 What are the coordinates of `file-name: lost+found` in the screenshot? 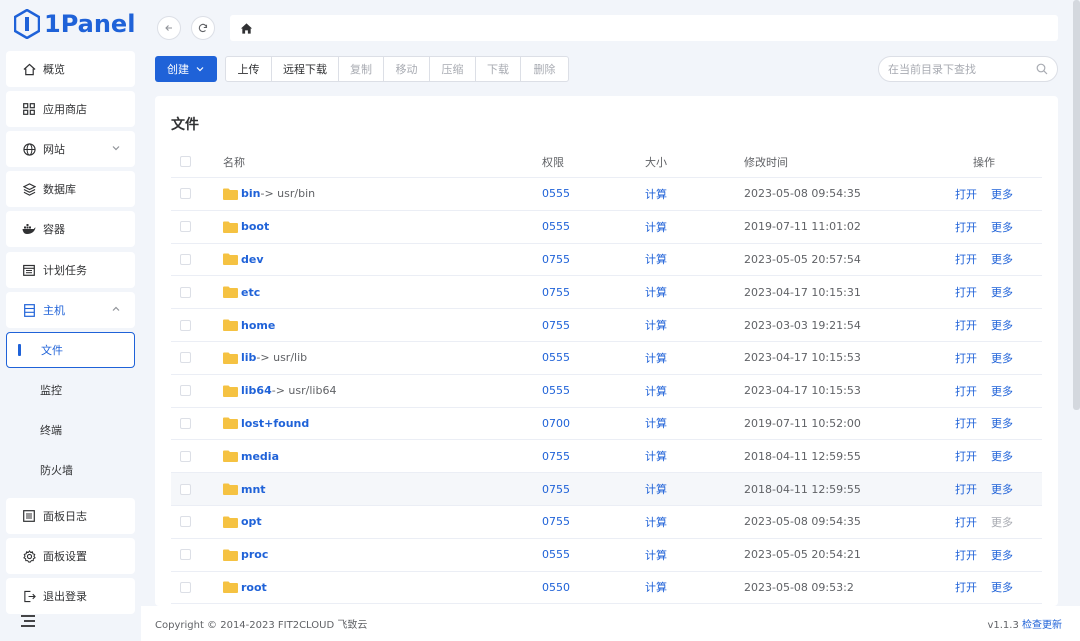 It's located at (275, 423).